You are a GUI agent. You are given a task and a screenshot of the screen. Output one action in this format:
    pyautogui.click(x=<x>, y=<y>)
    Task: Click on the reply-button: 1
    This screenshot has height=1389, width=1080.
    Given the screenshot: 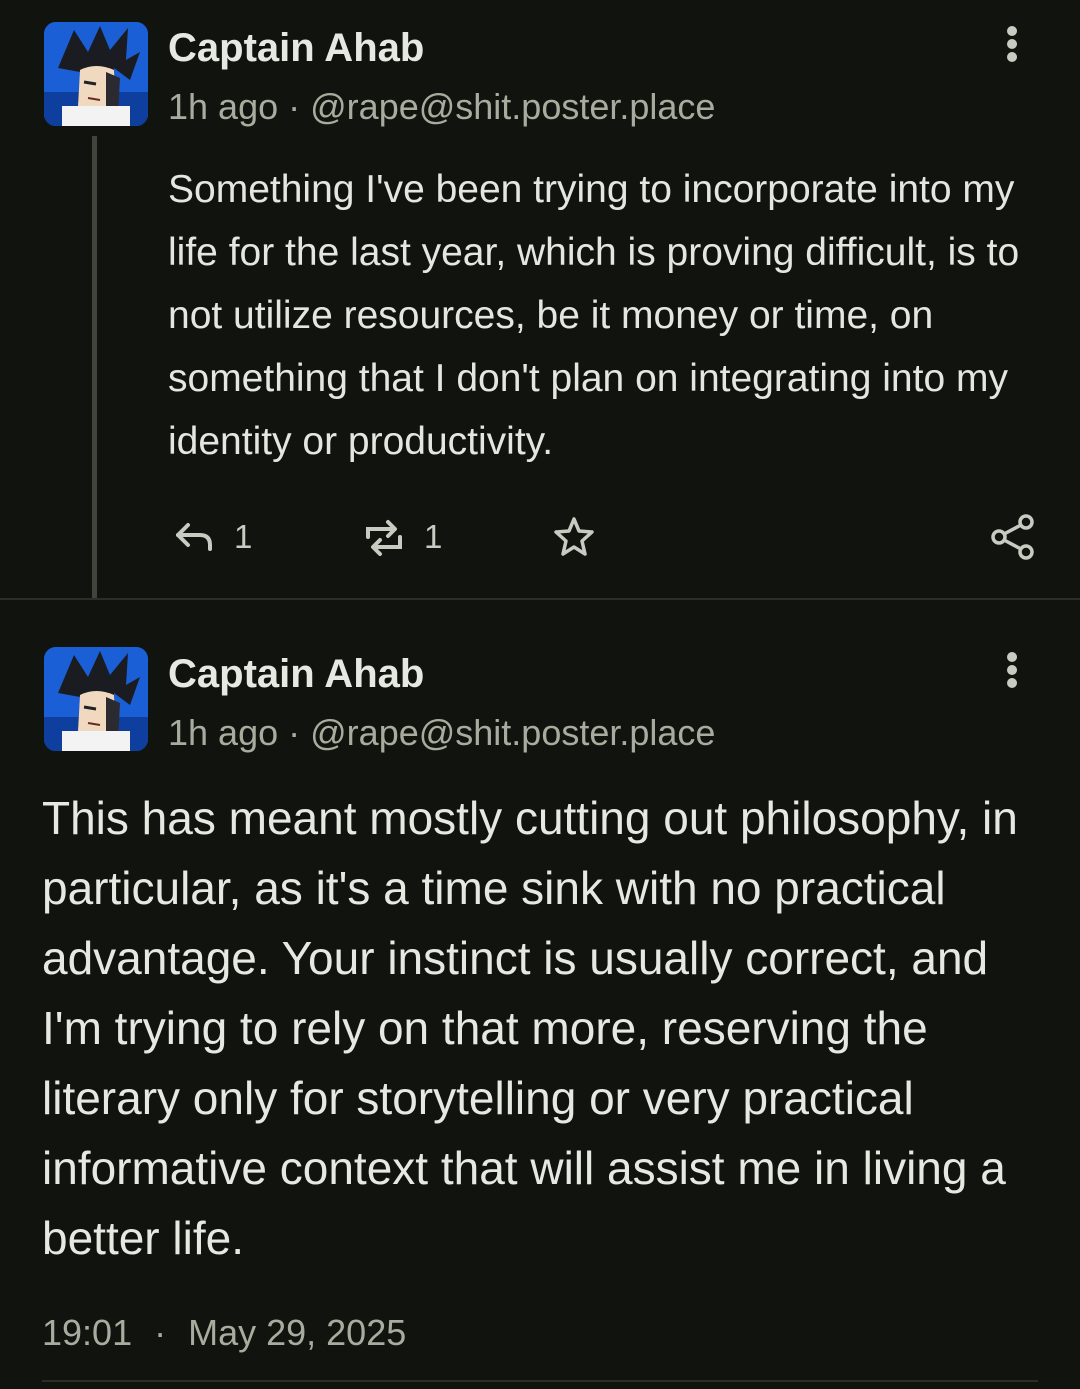 What is the action you would take?
    pyautogui.click(x=212, y=537)
    